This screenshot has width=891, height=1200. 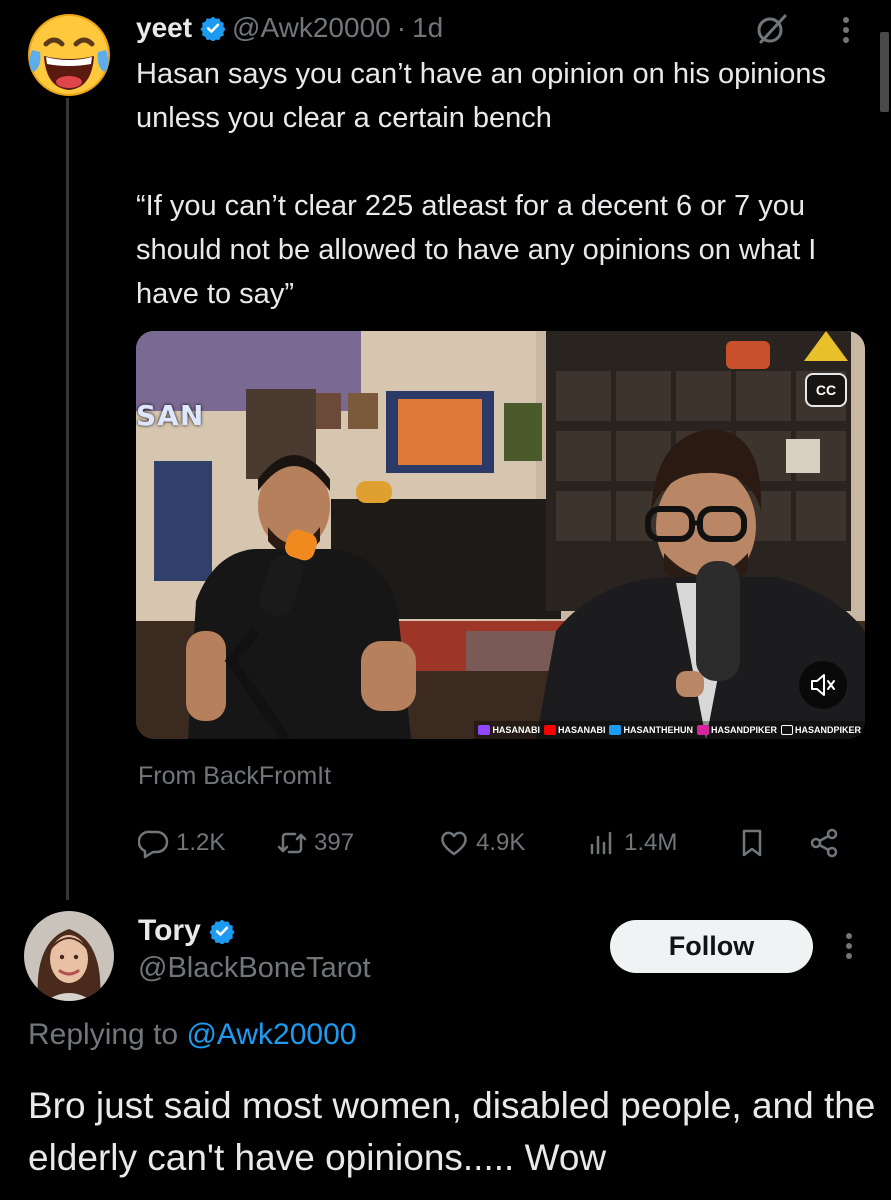 What do you see at coordinates (169, 931) in the screenshot?
I see `reply-author-name: Tory` at bounding box center [169, 931].